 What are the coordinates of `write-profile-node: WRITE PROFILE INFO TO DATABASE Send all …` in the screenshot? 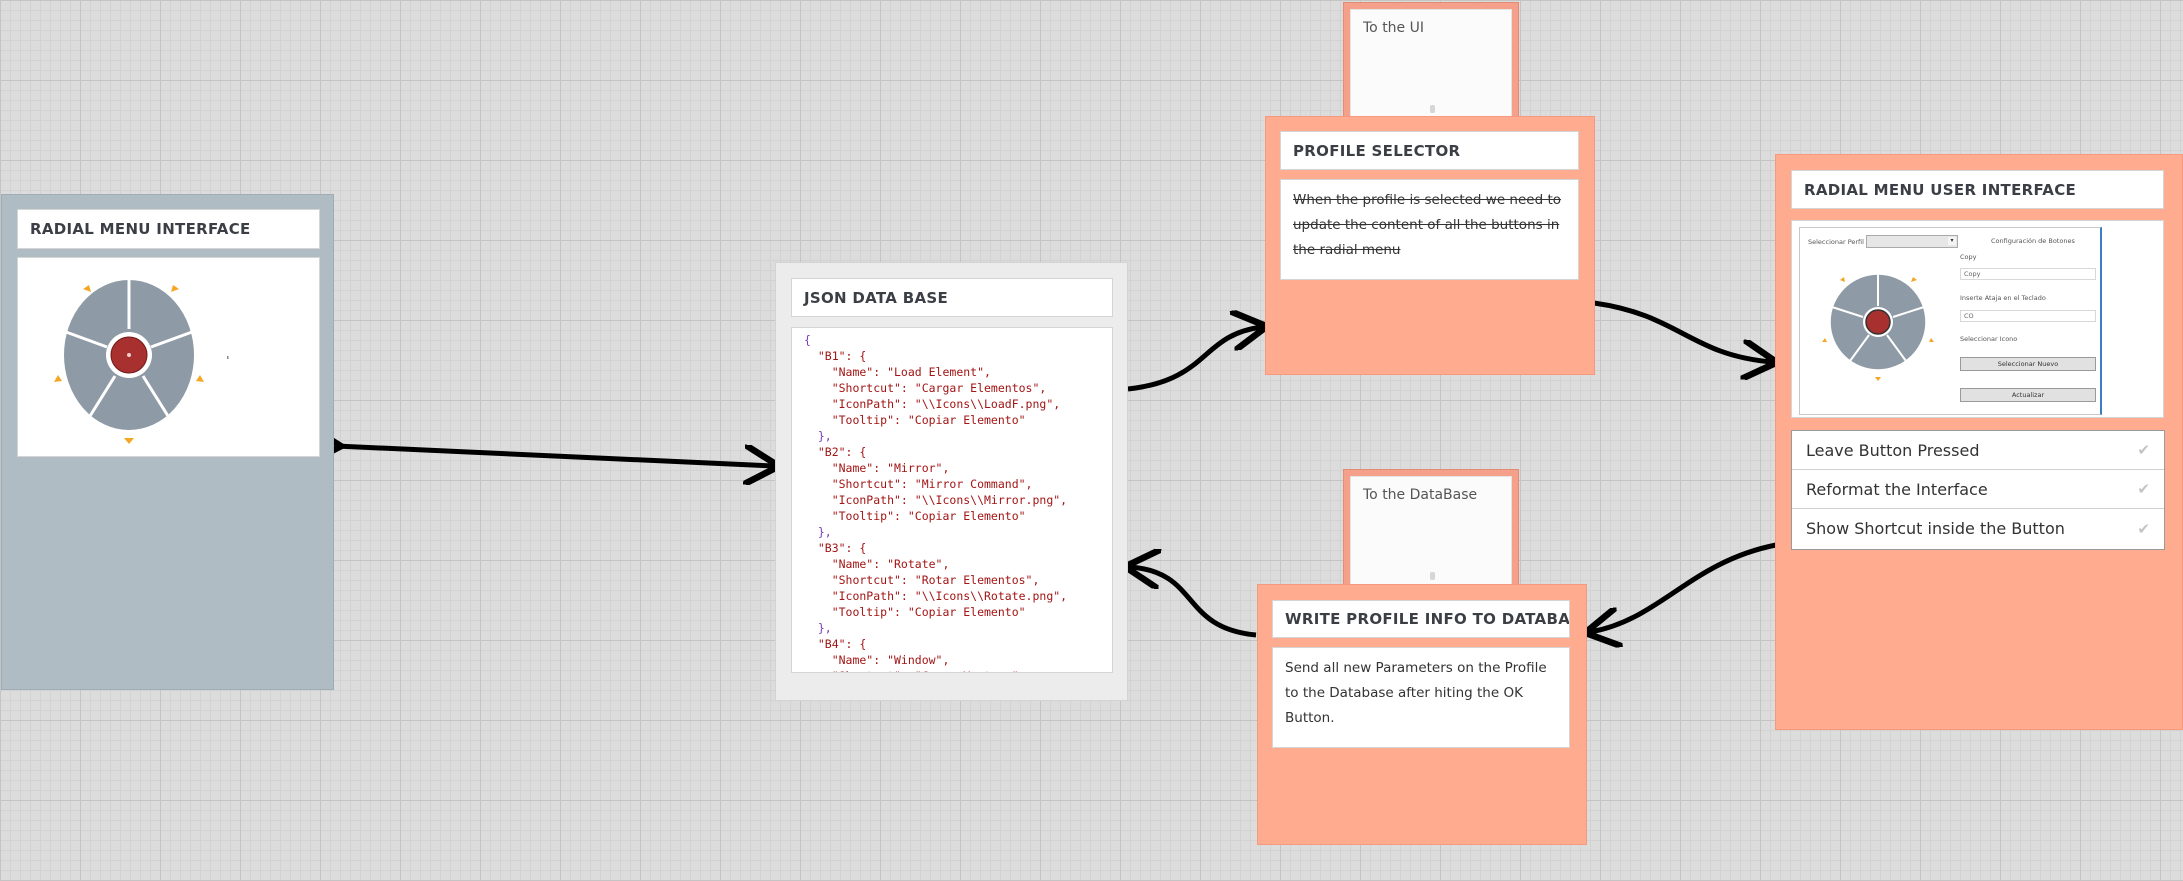 It's located at (1422, 714).